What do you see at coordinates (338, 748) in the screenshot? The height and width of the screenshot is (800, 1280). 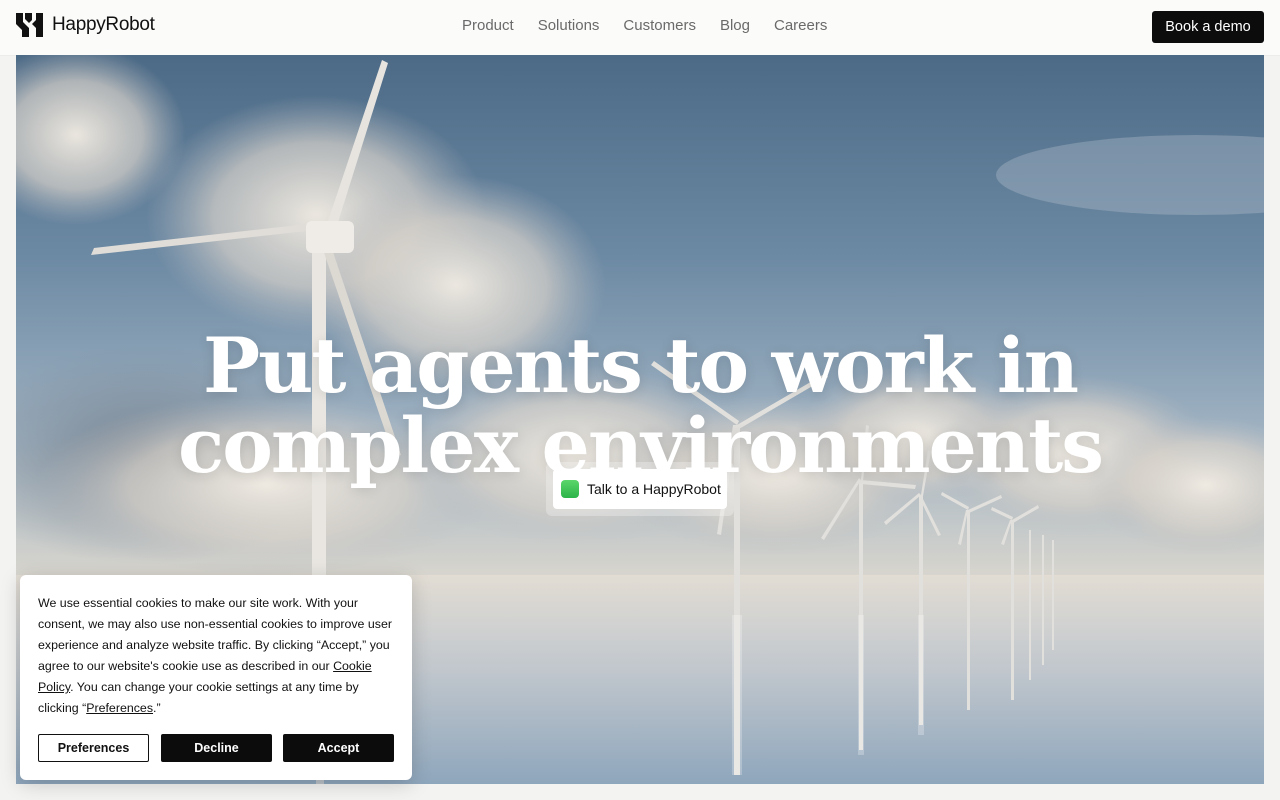 I see `cookie-accept-button: Accept` at bounding box center [338, 748].